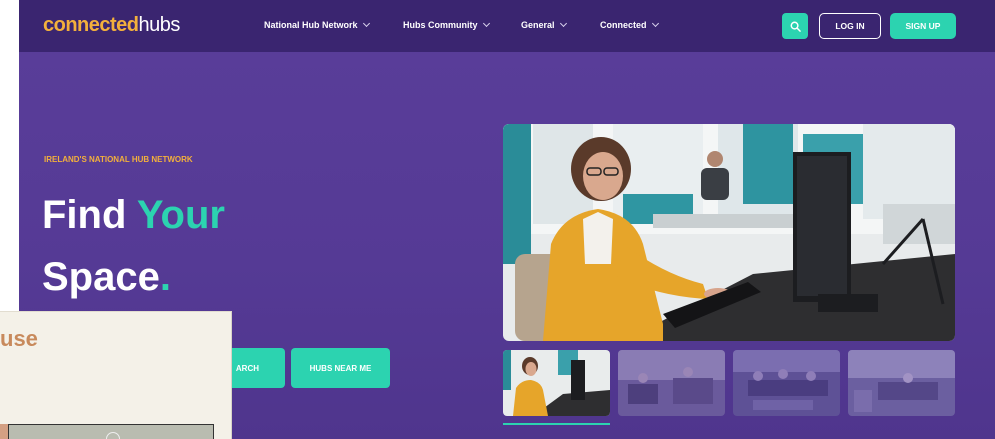 The height and width of the screenshot is (439, 995). What do you see at coordinates (4, 431) in the screenshot?
I see `overlay-image-edge` at bounding box center [4, 431].